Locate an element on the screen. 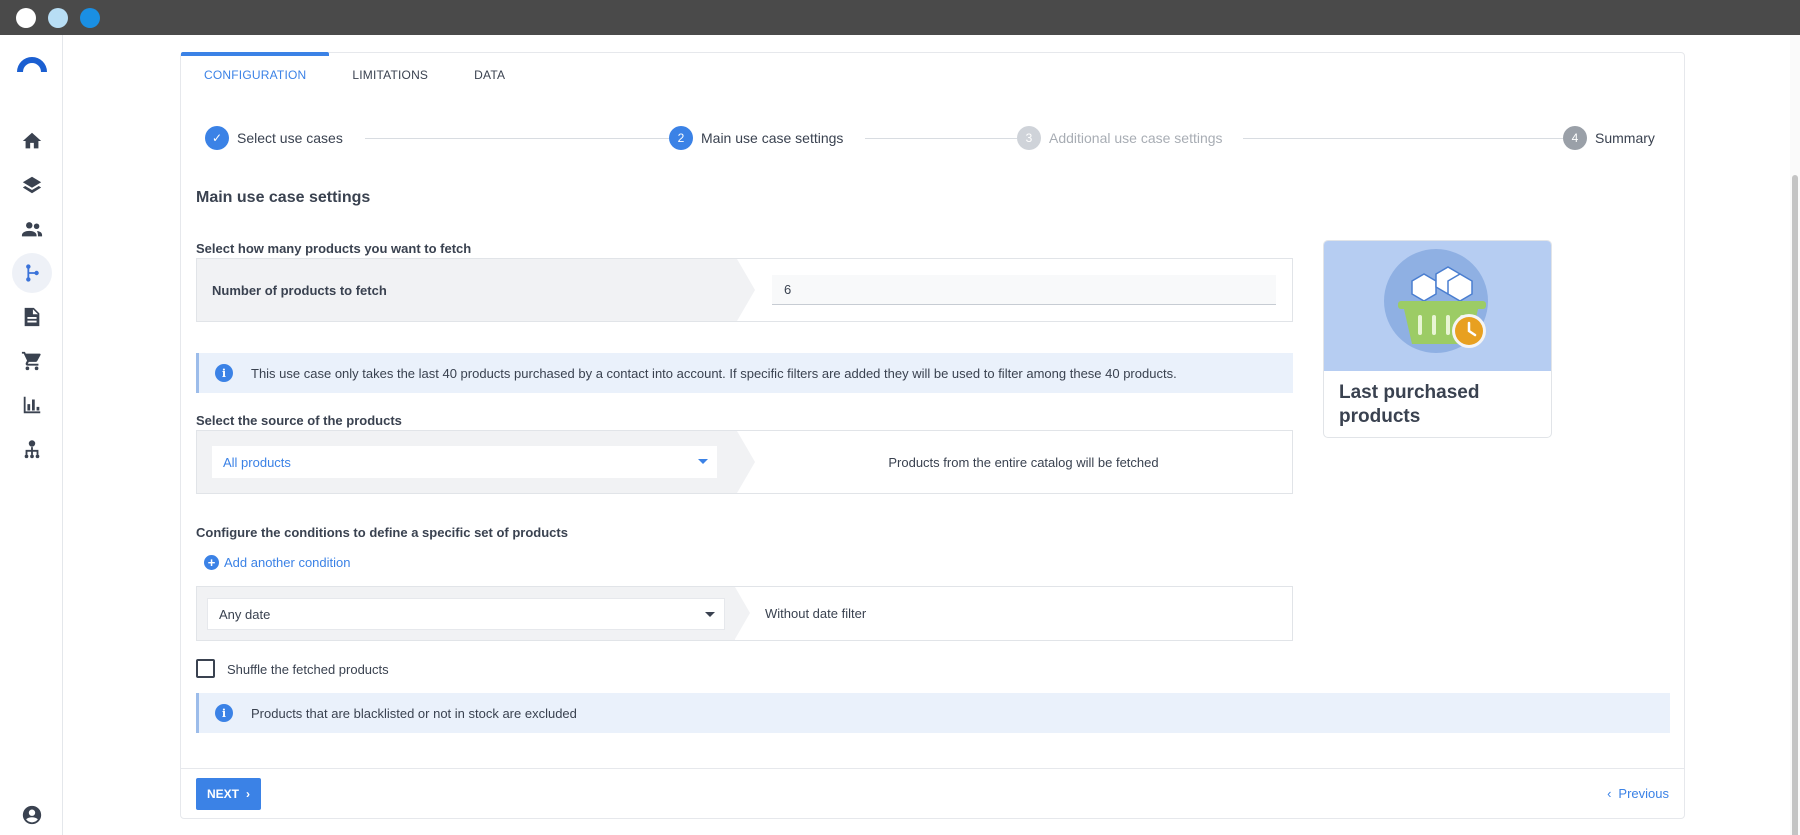 Image resolution: width=1800 pixels, height=835 pixels. step-number: 3 is located at coordinates (1029, 138).